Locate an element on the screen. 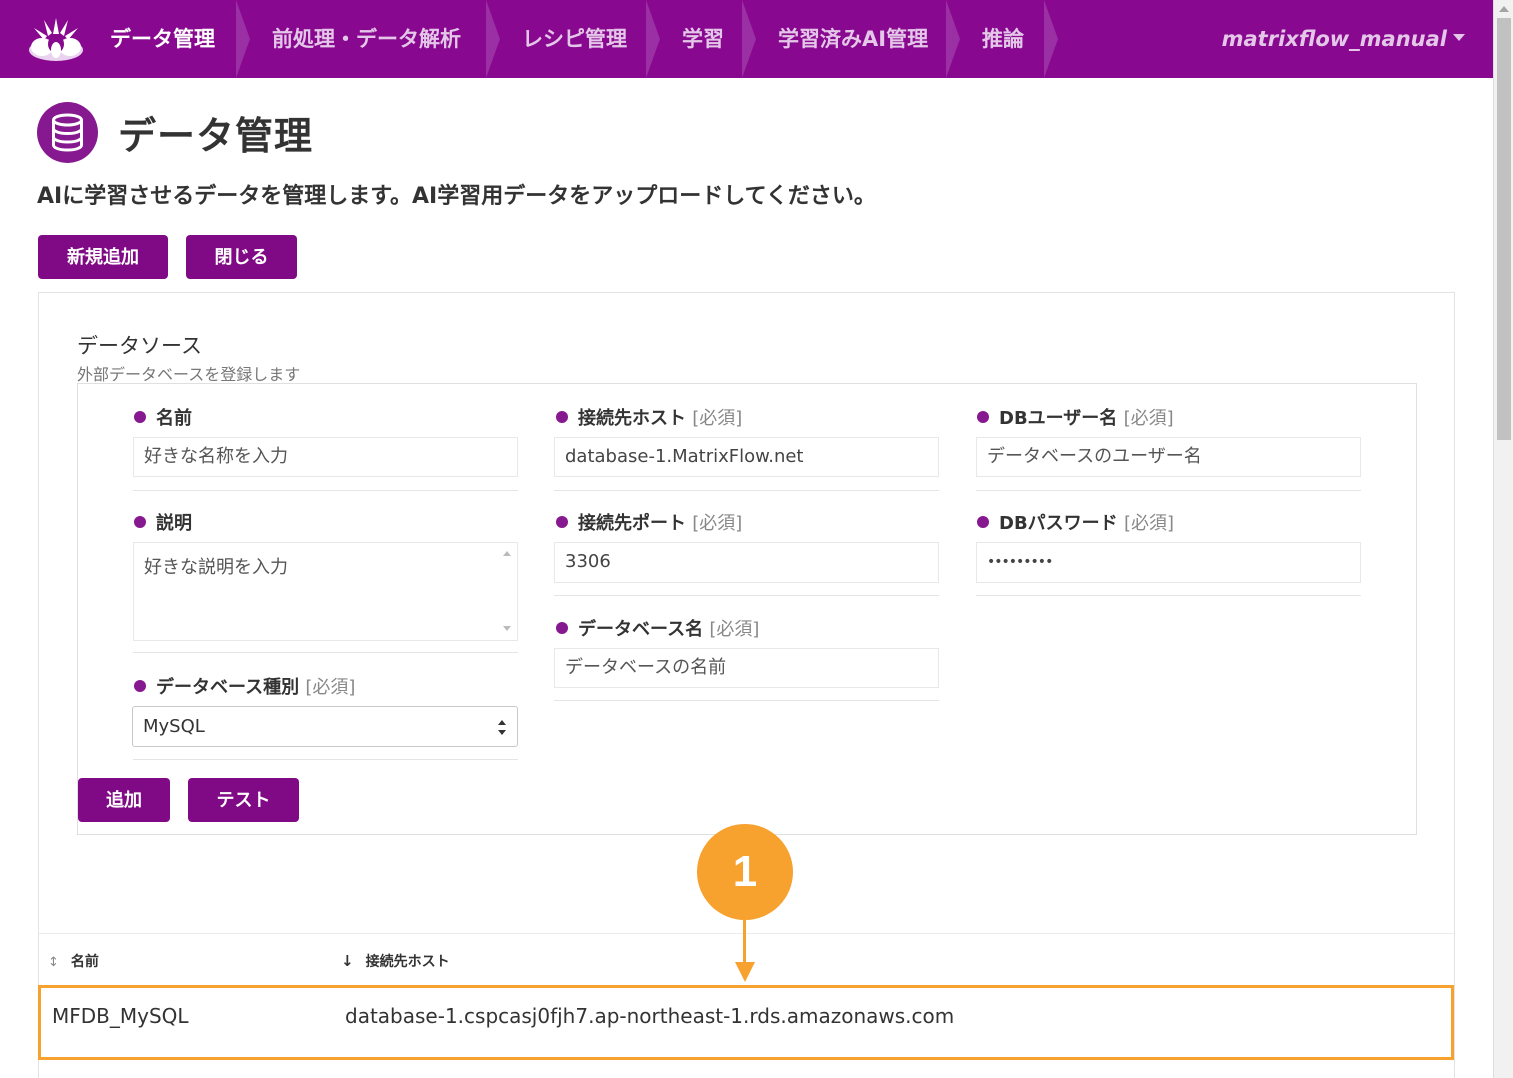  test-button: テスト is located at coordinates (243, 800).